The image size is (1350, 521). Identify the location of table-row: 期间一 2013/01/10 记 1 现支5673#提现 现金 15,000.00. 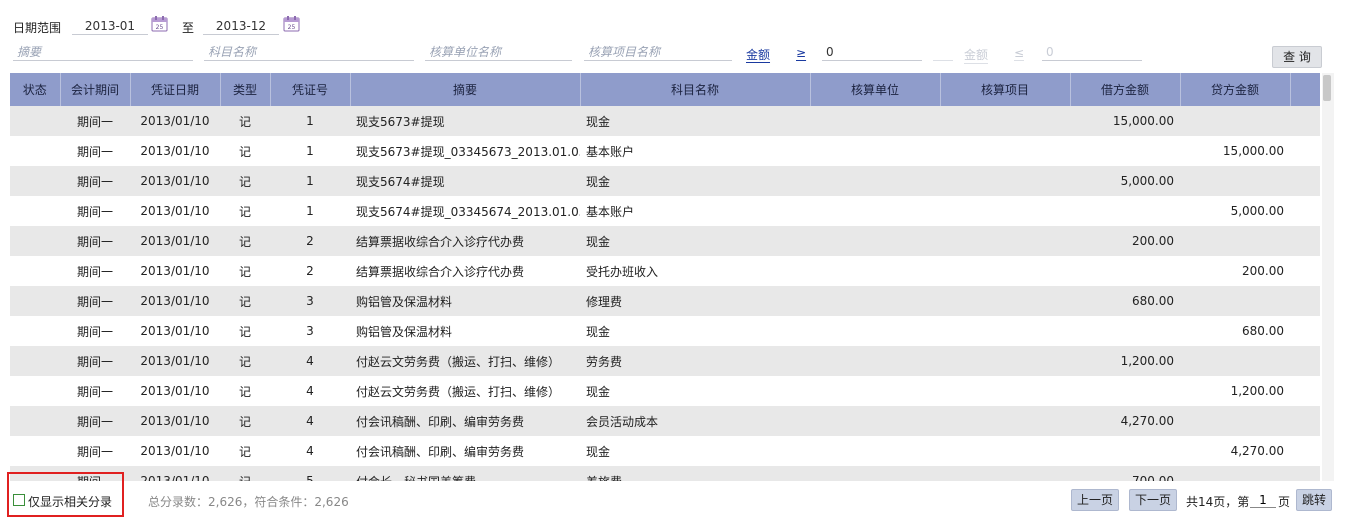
(665, 121).